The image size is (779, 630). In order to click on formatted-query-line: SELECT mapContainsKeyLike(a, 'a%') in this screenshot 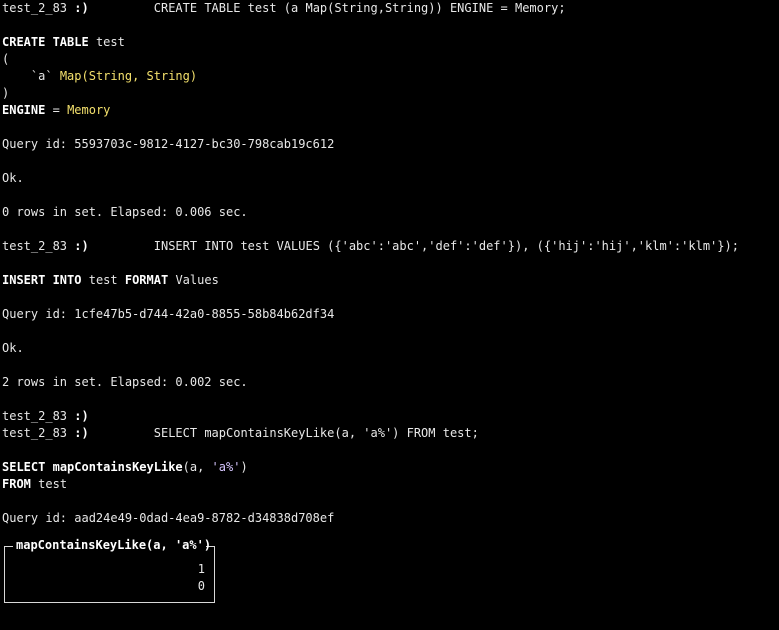, I will do `click(389, 467)`.